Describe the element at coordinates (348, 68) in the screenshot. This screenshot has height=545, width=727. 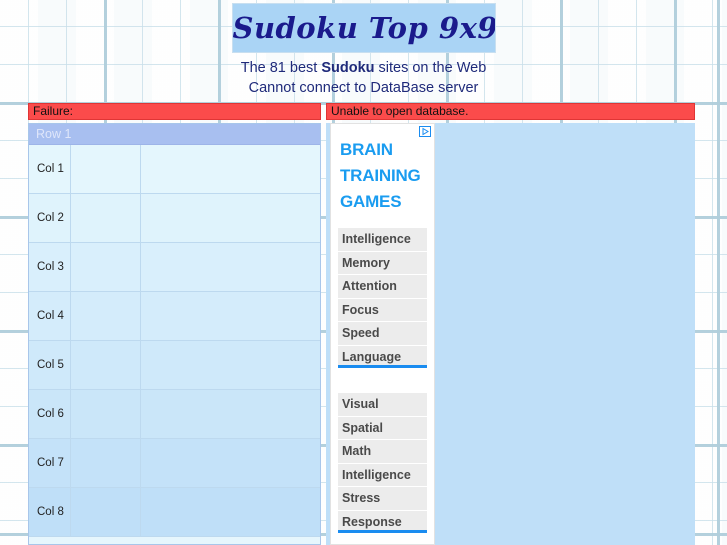
I see `subtitle-brand: Sudoku` at that location.